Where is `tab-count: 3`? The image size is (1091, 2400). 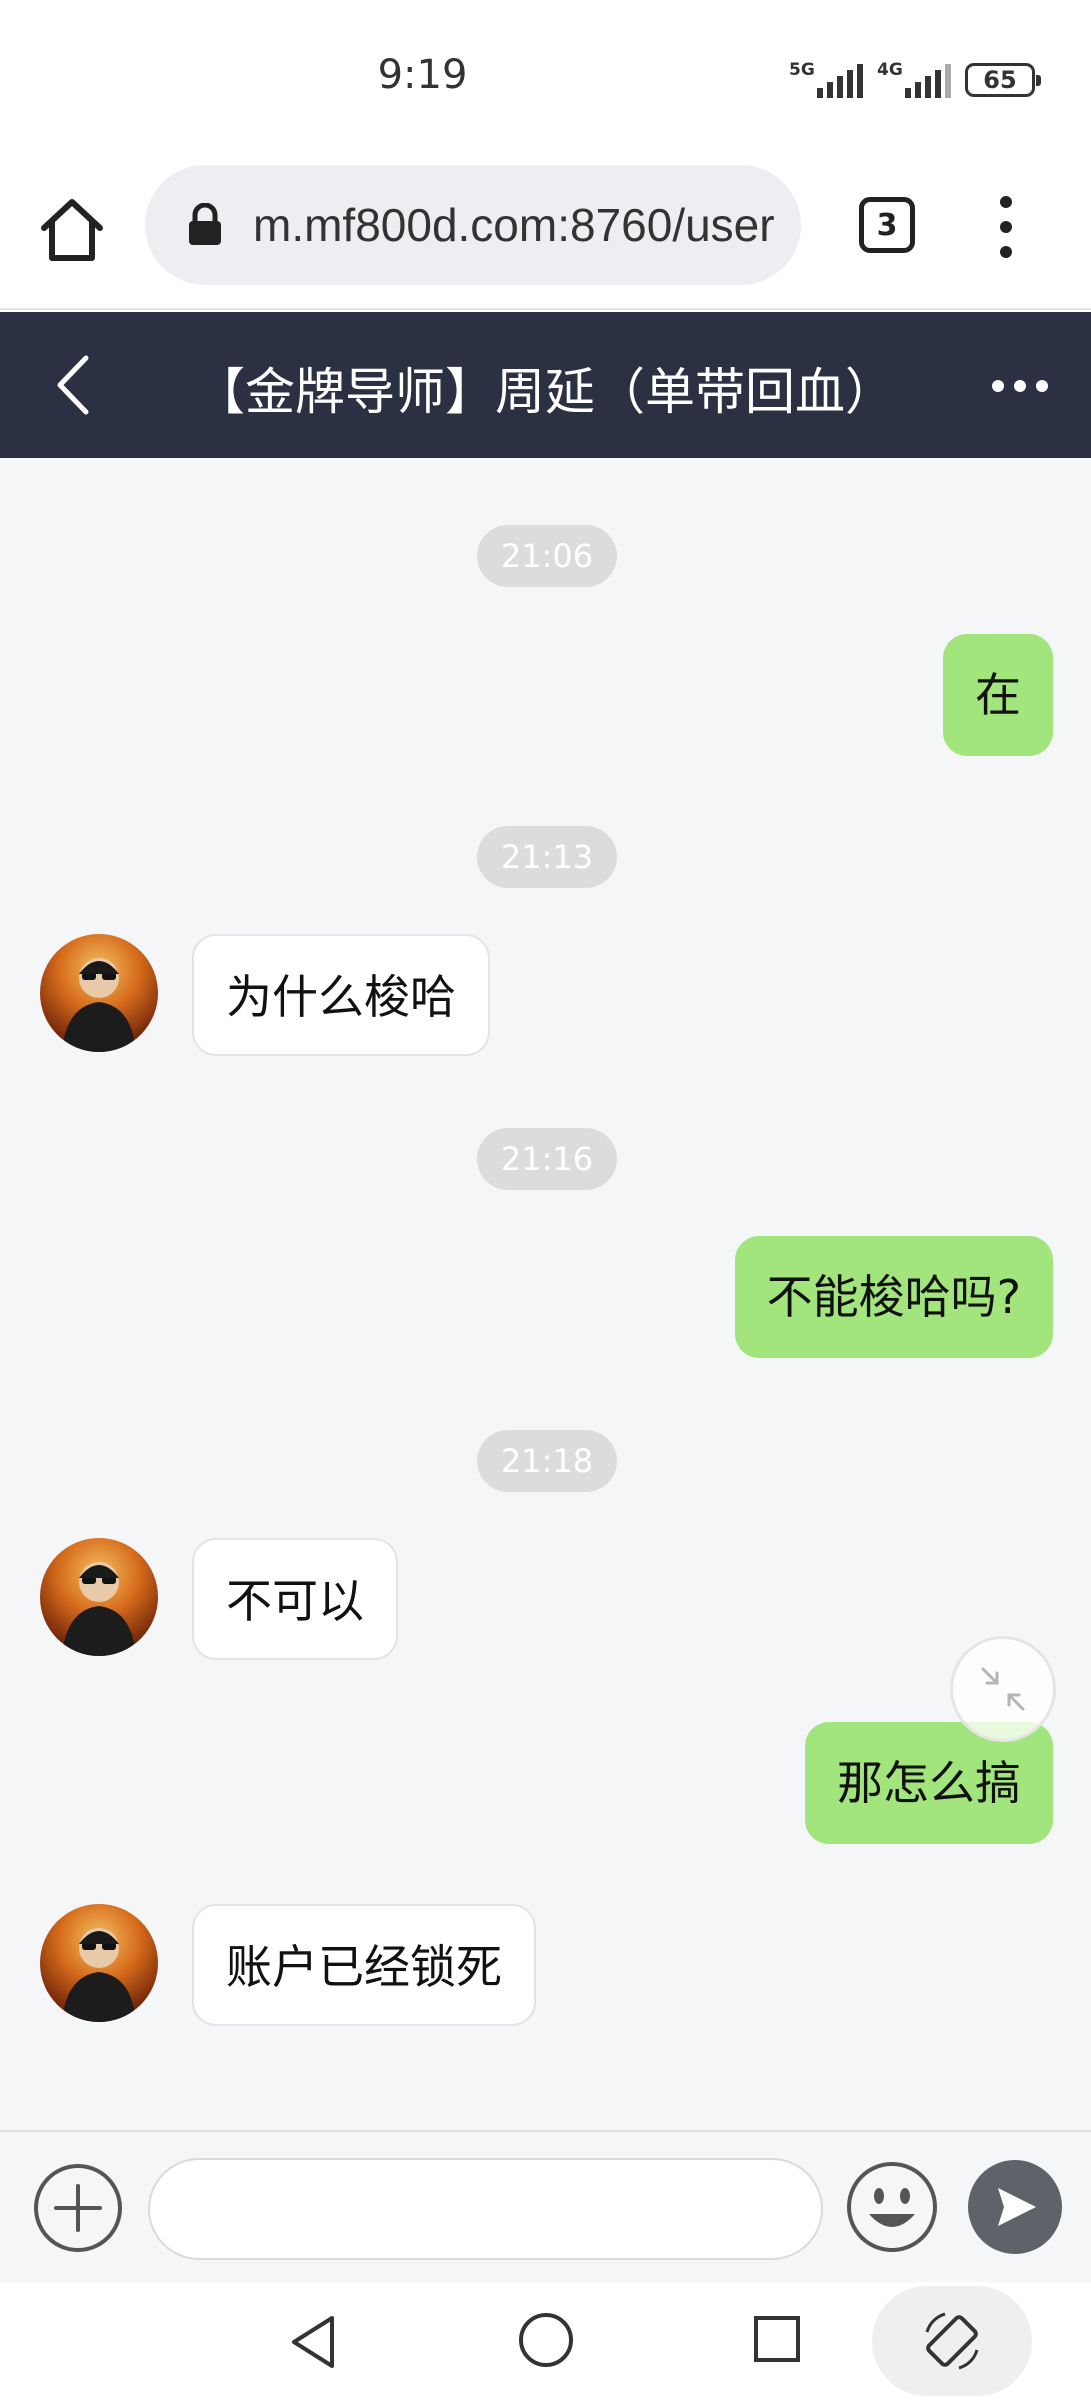
tab-count: 3 is located at coordinates (887, 225).